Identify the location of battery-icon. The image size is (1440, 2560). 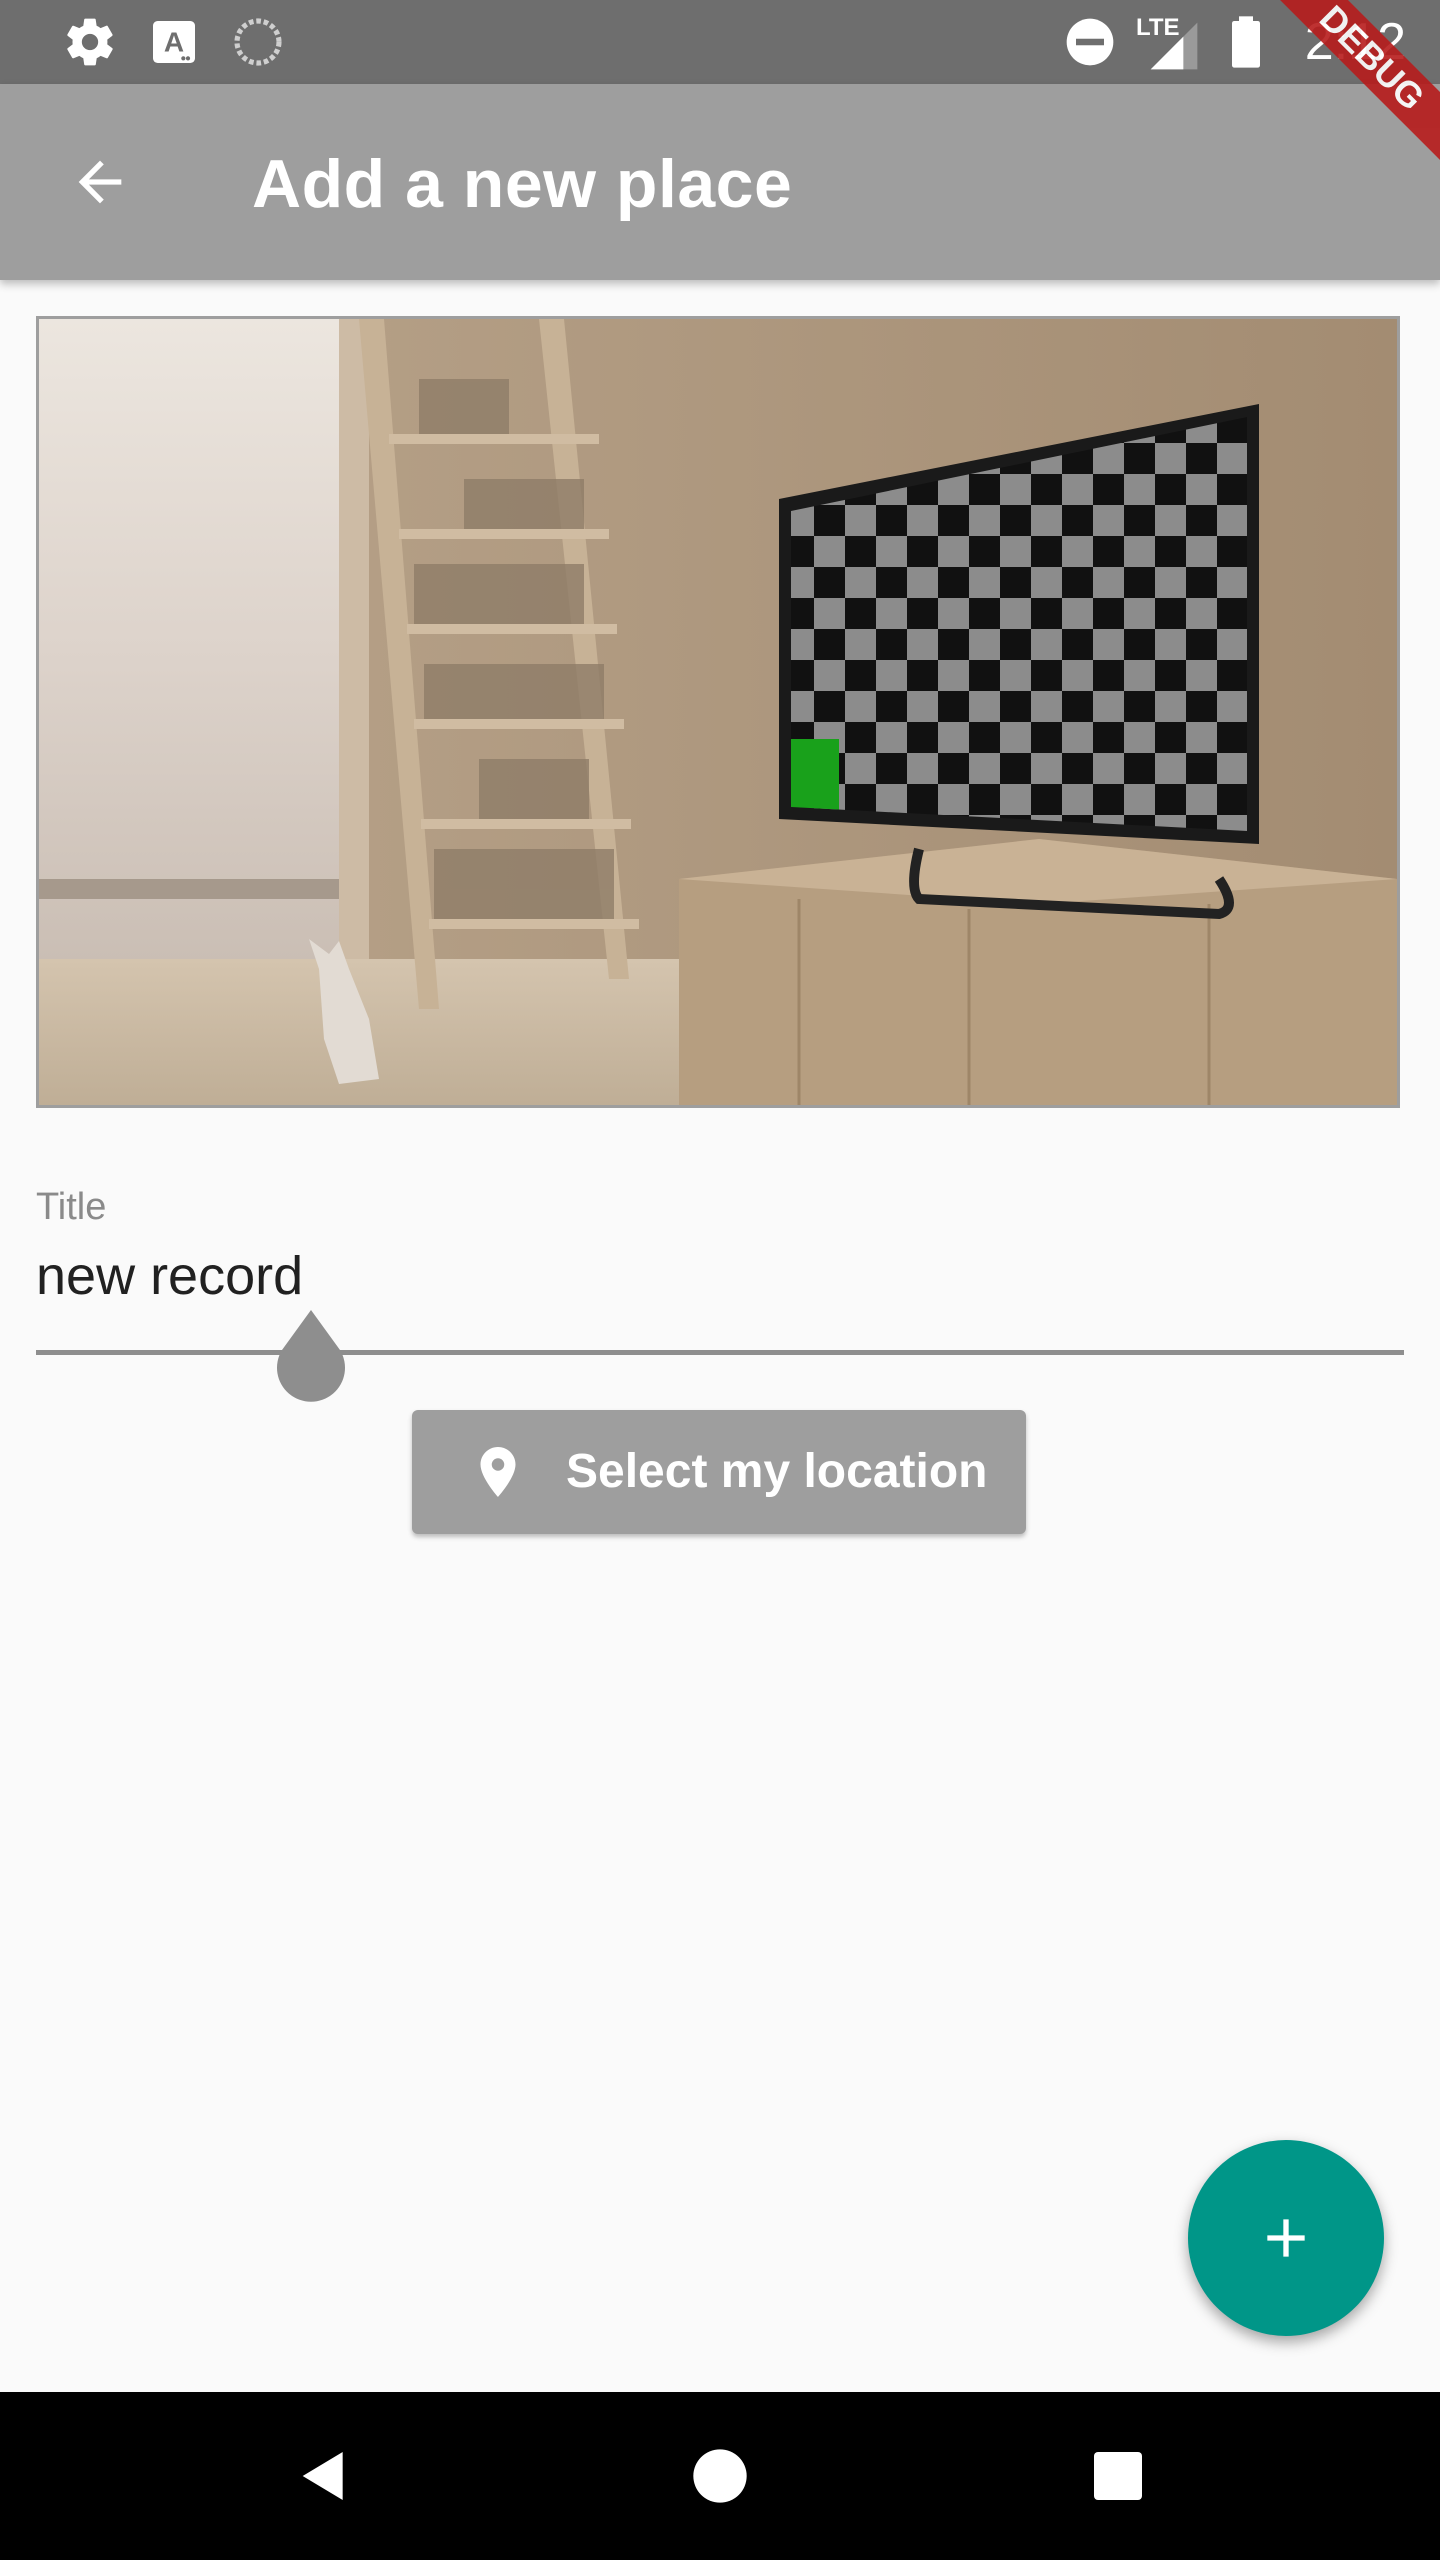
(1246, 42).